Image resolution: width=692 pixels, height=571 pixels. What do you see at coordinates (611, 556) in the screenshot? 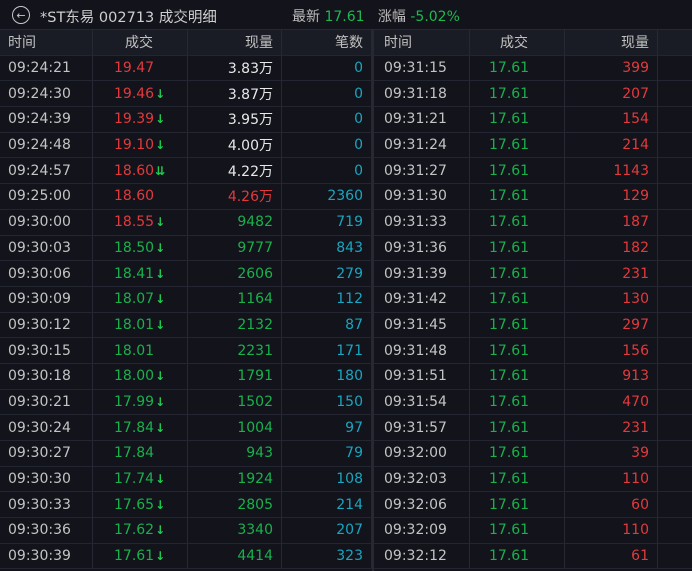
I see `trade-volume: 61` at bounding box center [611, 556].